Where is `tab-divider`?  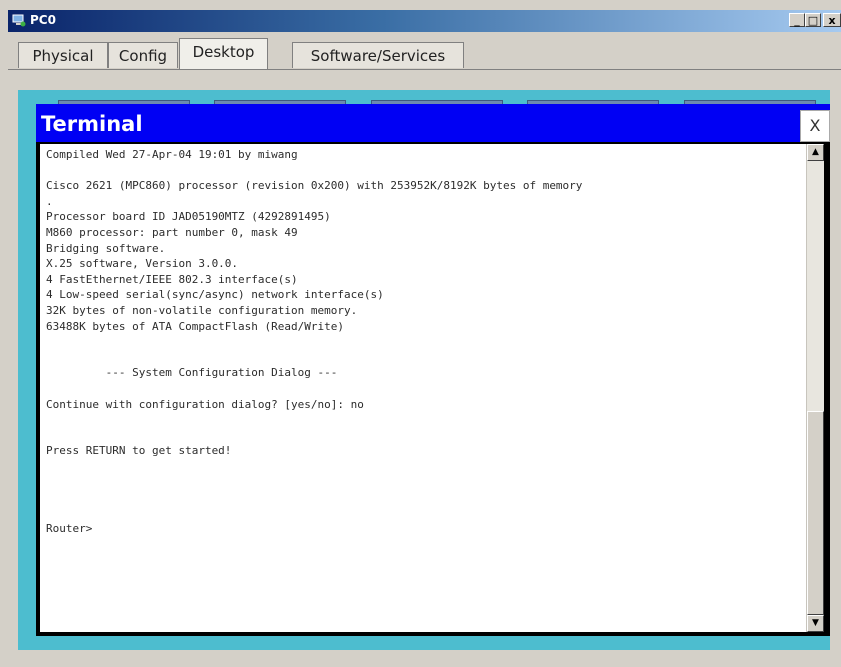
tab-divider is located at coordinates (424, 69).